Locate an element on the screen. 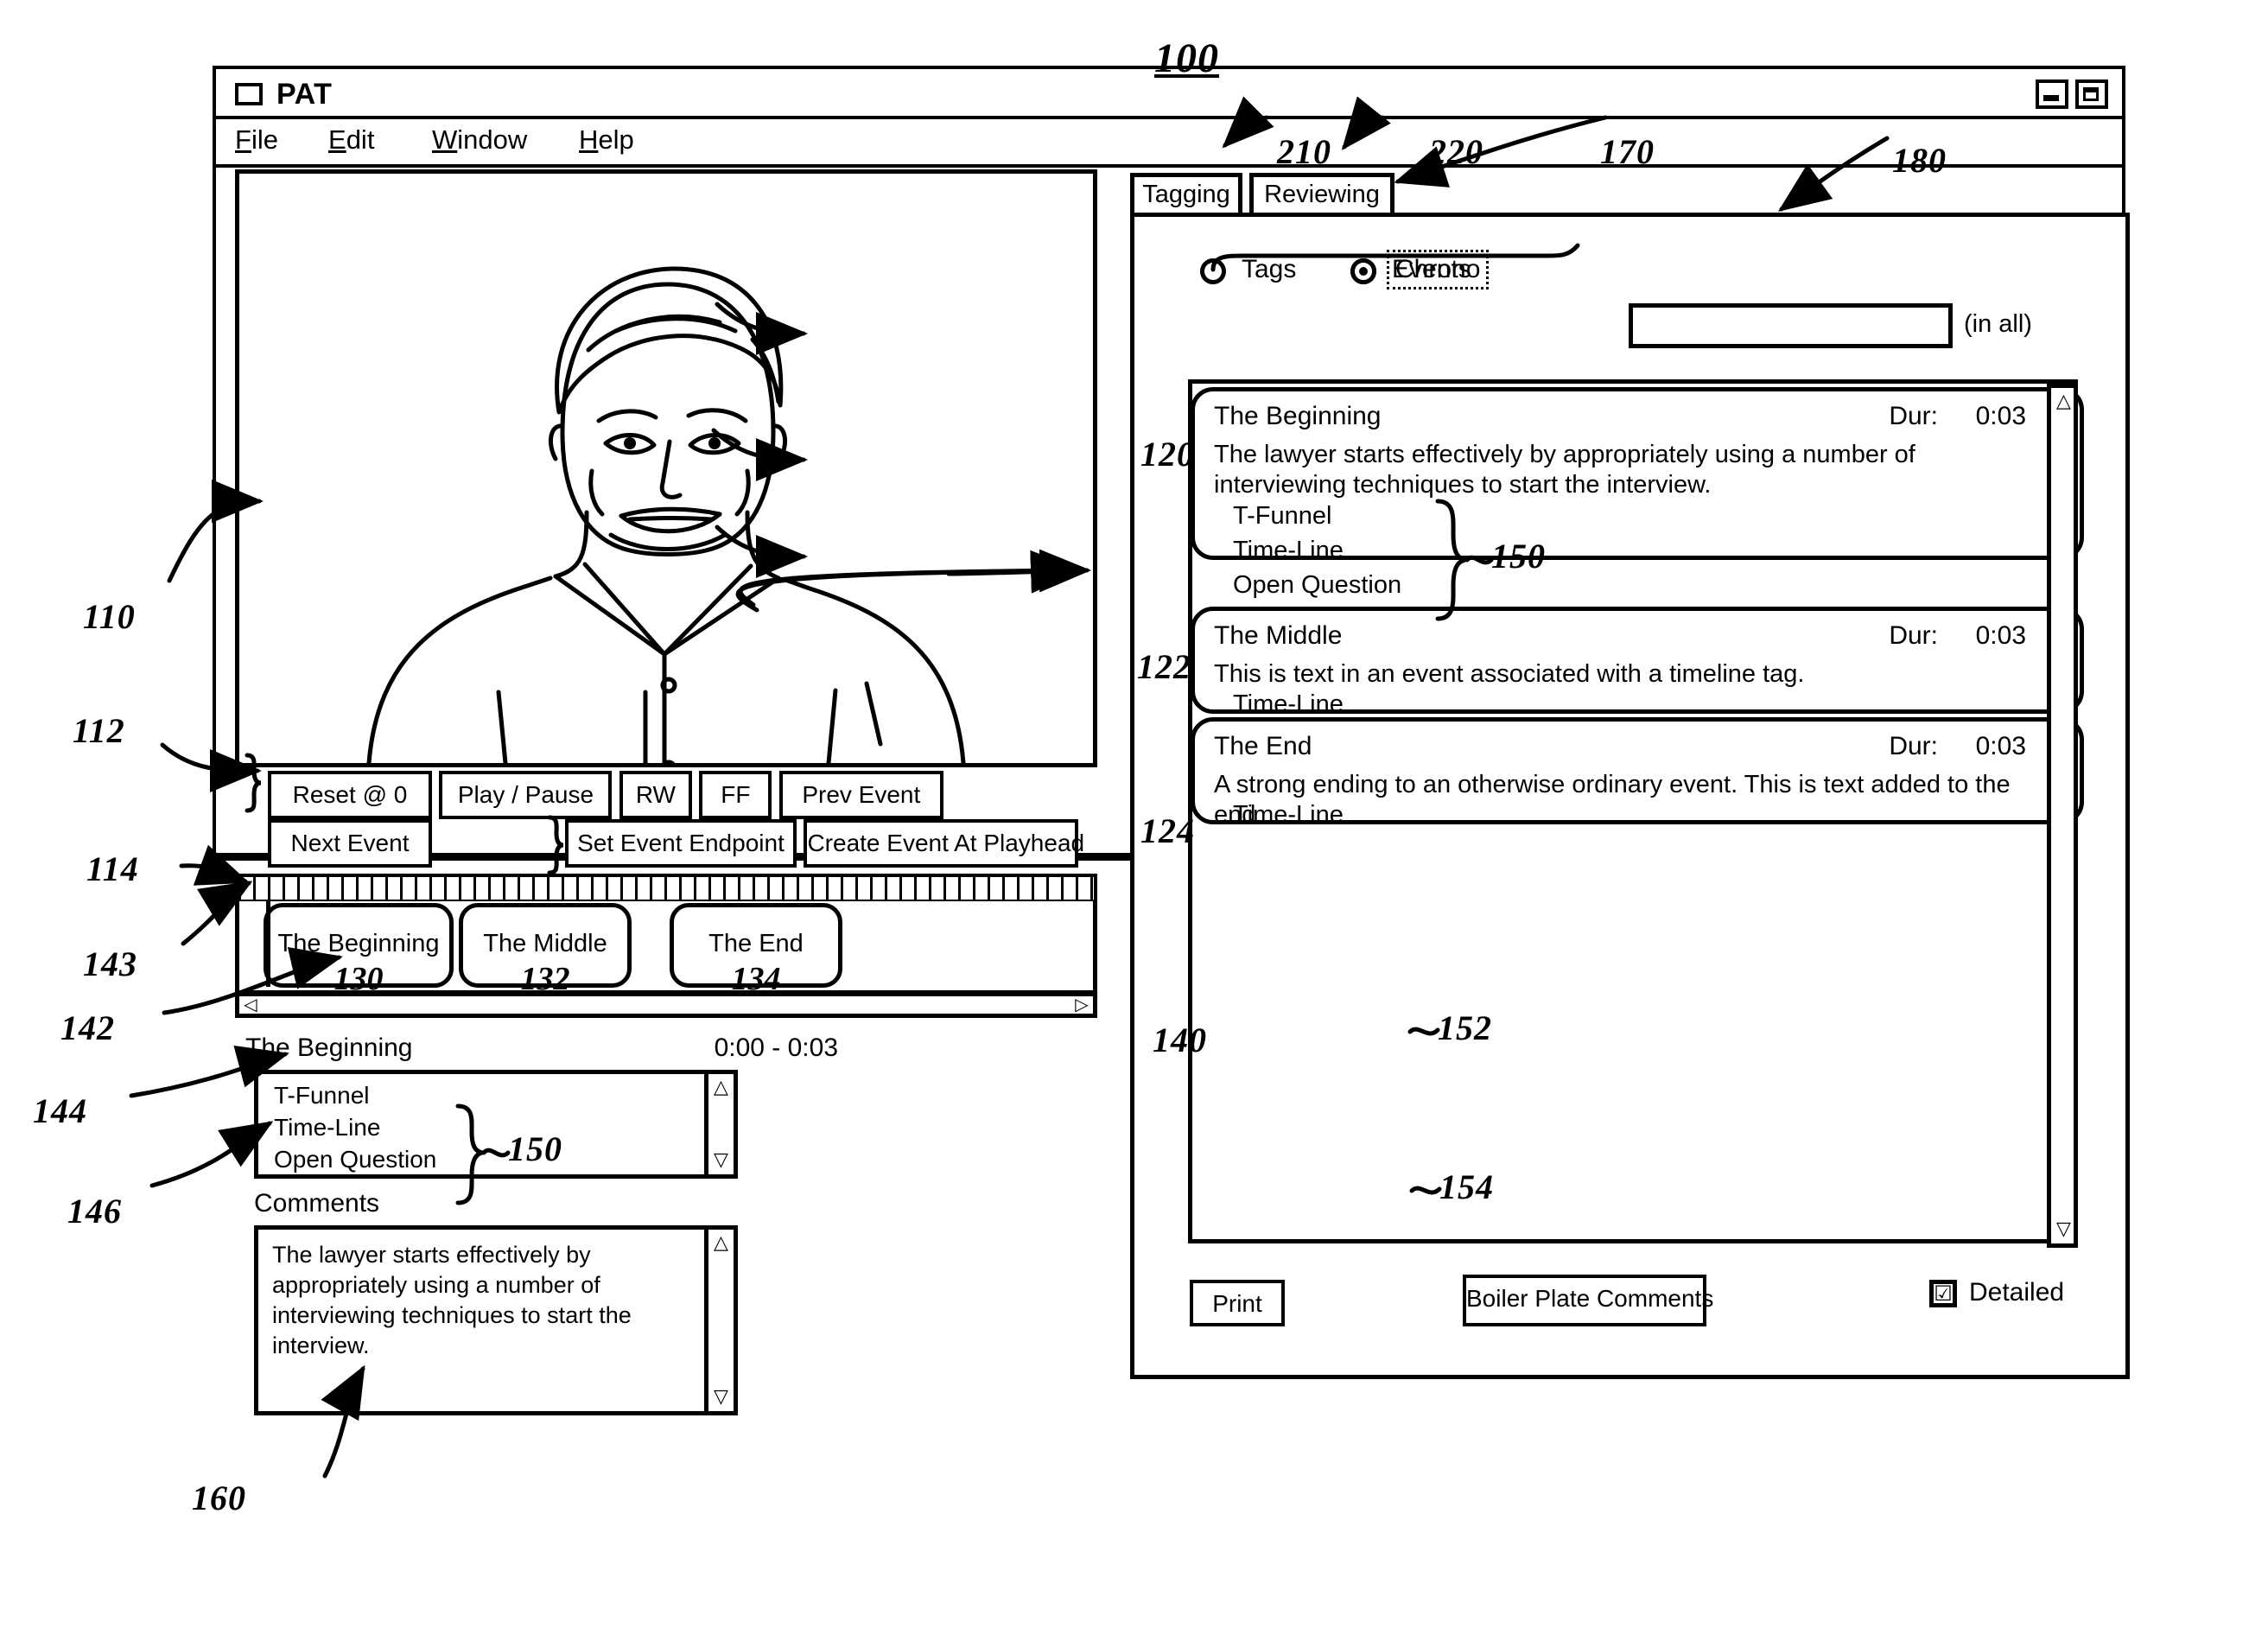 Image resolution: width=2268 pixels, height=1628 pixels. search-input is located at coordinates (1791, 325).